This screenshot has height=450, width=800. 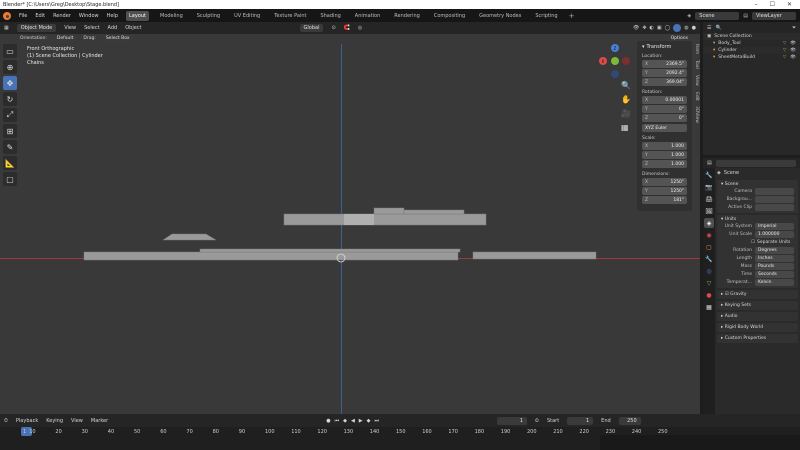 I want to click on rotation-mode-dropdown: XYZ Euler, so click(x=664, y=128).